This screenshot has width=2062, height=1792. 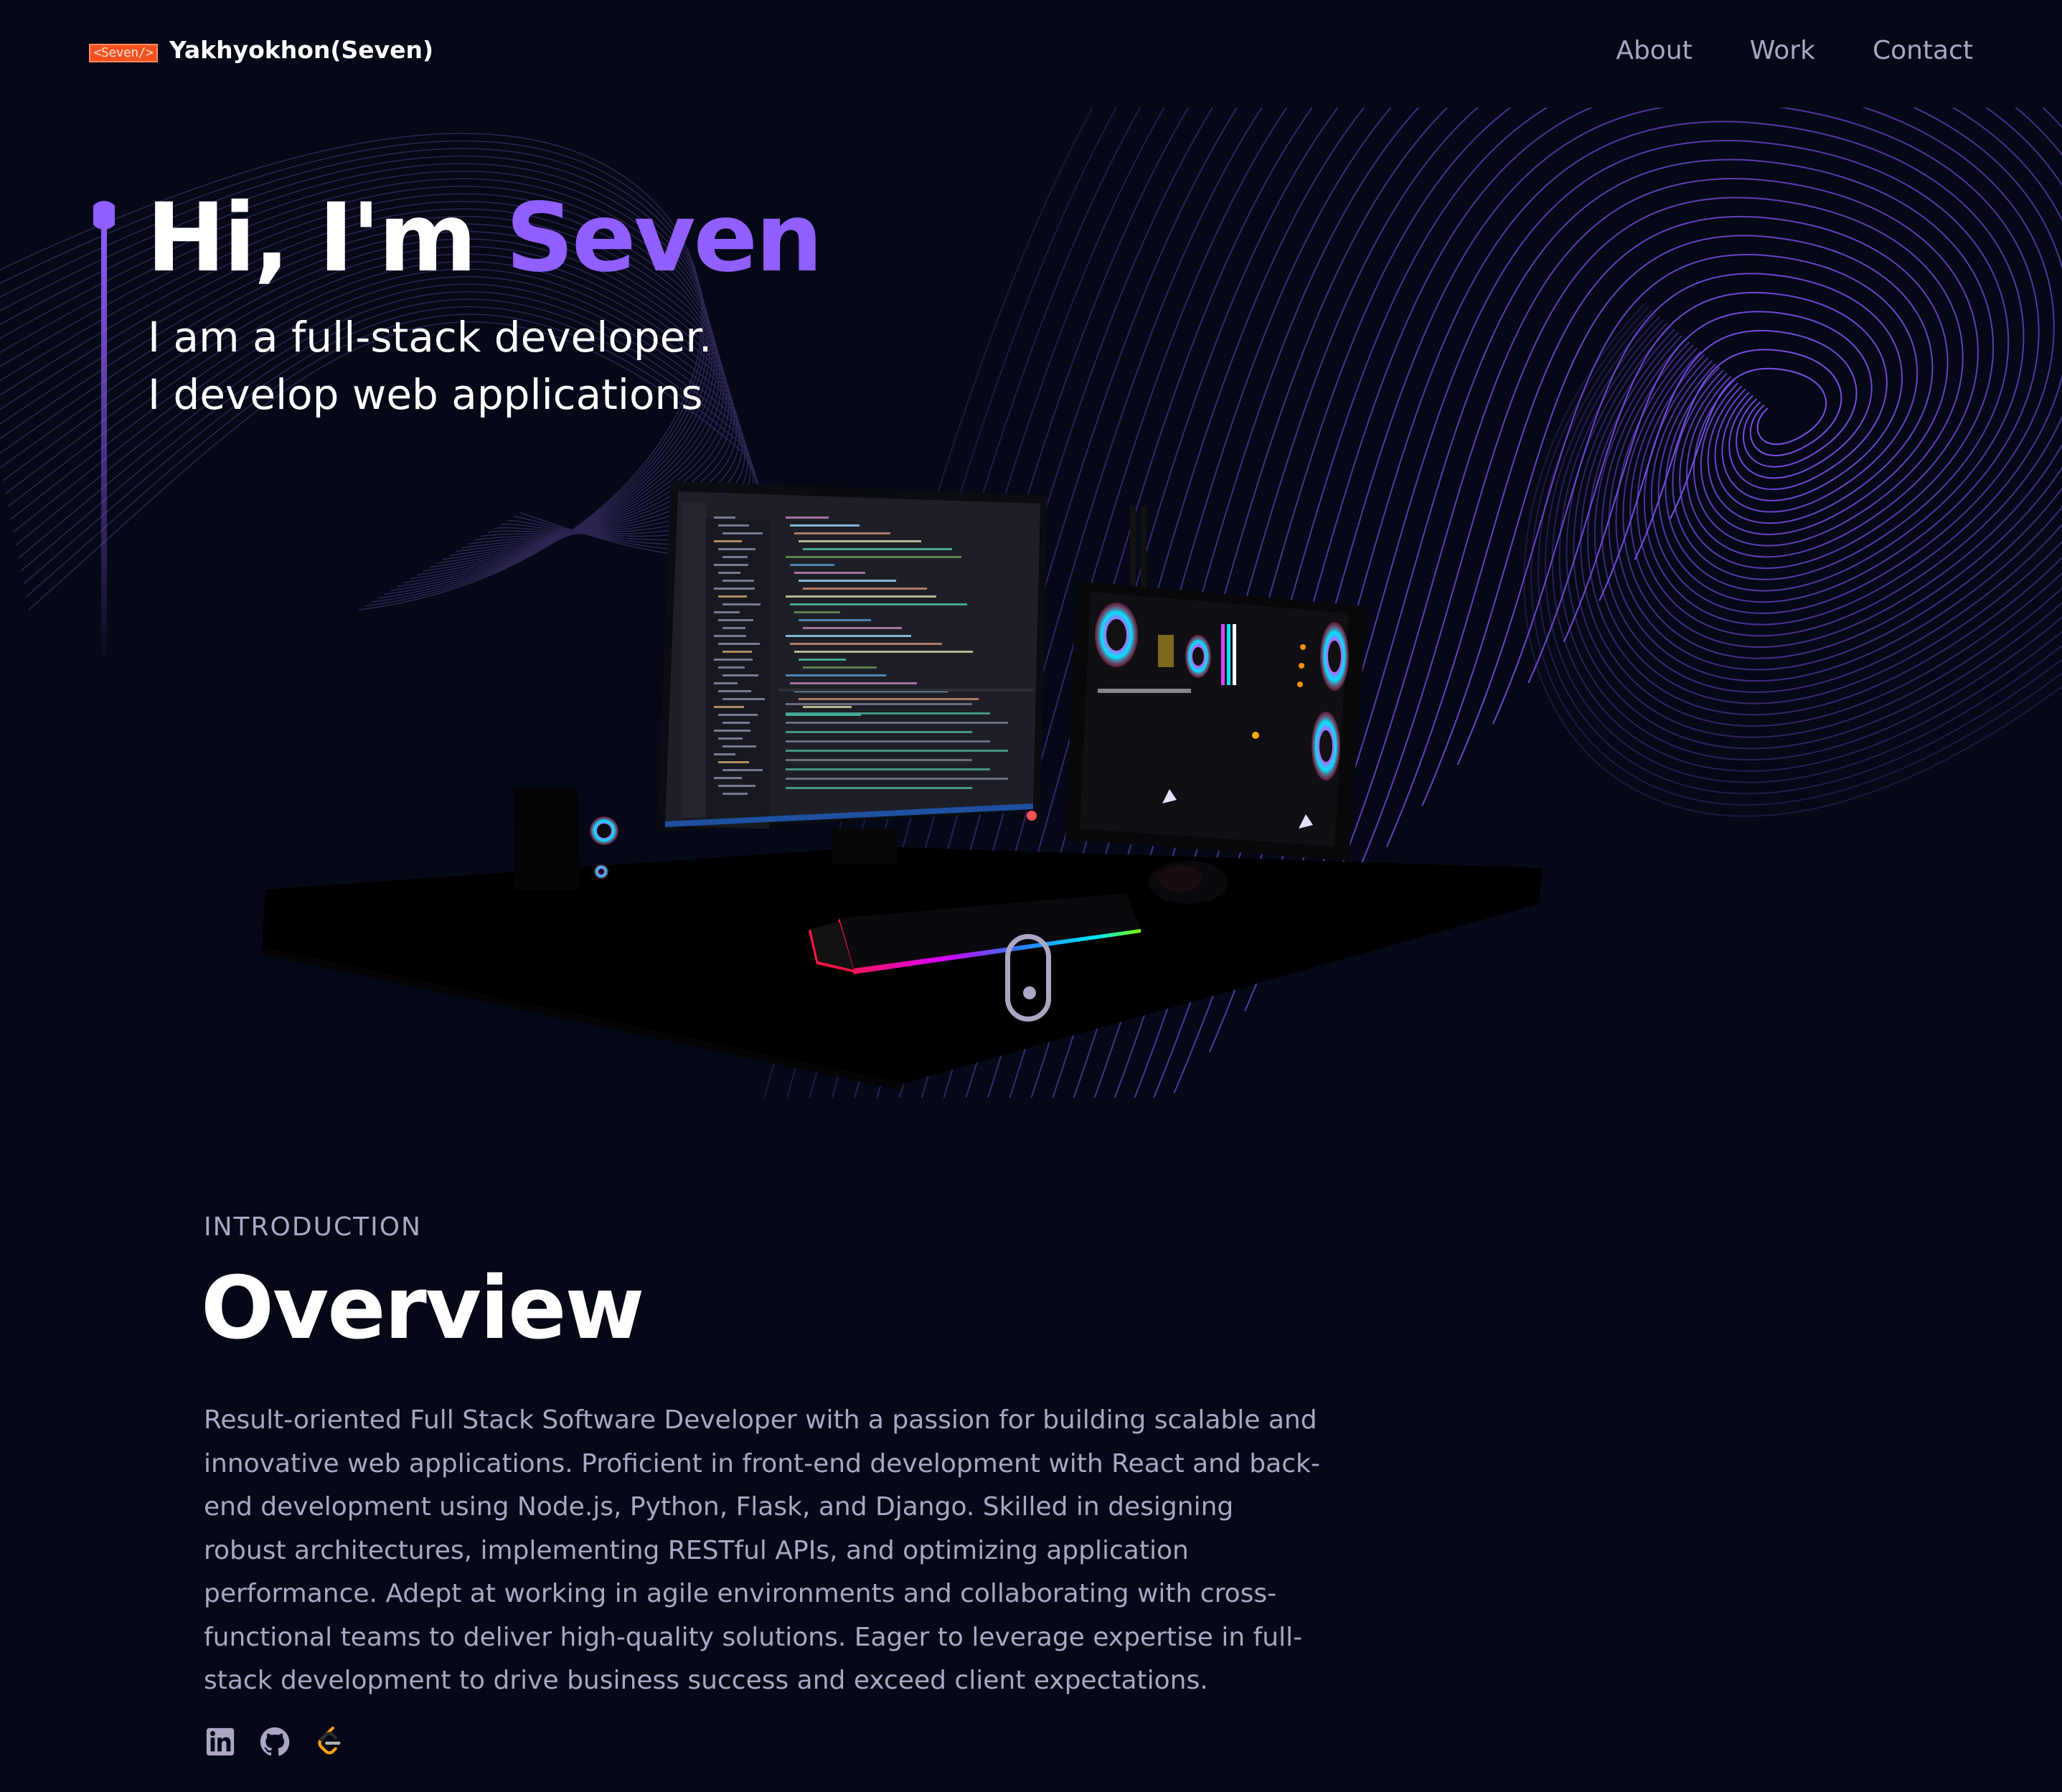 What do you see at coordinates (301, 50) in the screenshot?
I see `brand-name: Yakhyokhon(Seven)` at bounding box center [301, 50].